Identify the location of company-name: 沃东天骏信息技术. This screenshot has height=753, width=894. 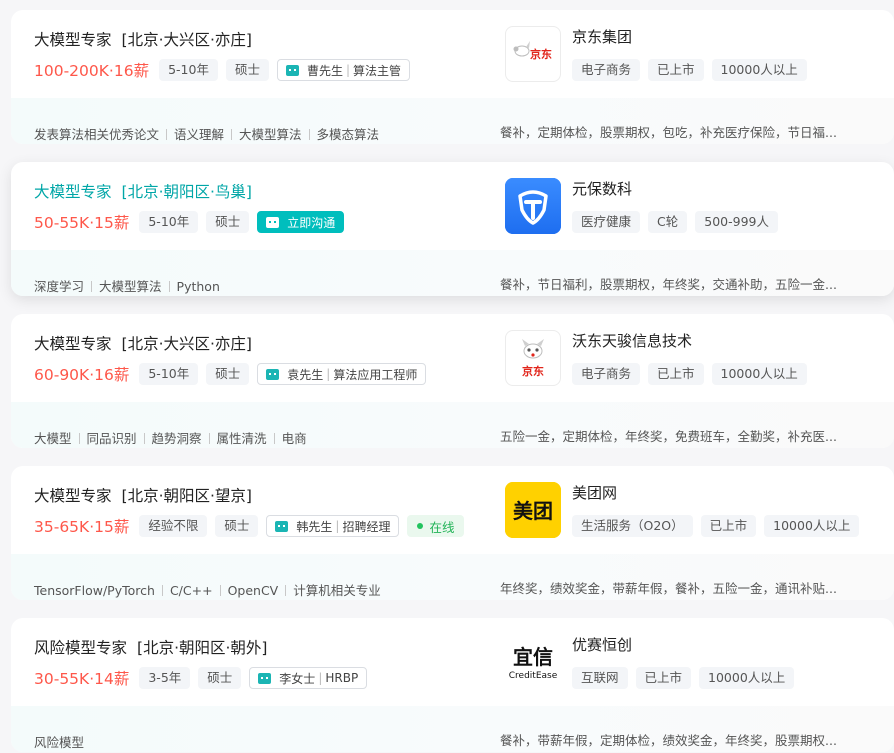
(632, 340).